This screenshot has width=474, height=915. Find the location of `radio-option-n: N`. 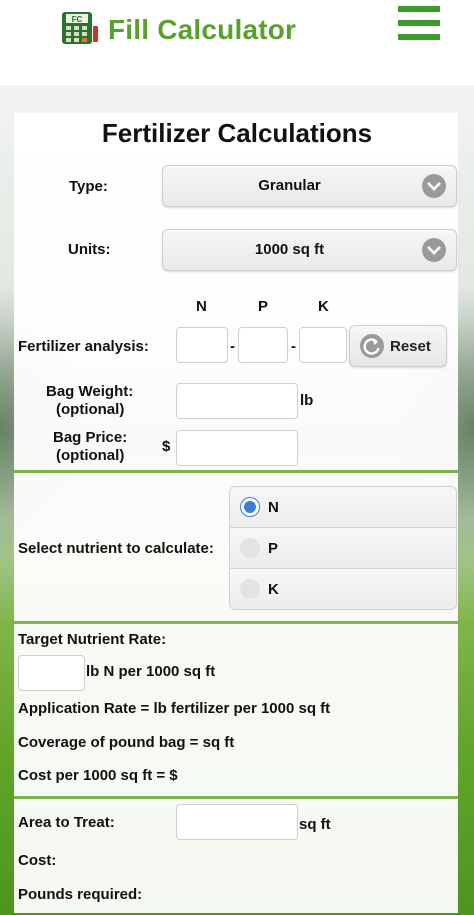

radio-option-n: N is located at coordinates (343, 507).